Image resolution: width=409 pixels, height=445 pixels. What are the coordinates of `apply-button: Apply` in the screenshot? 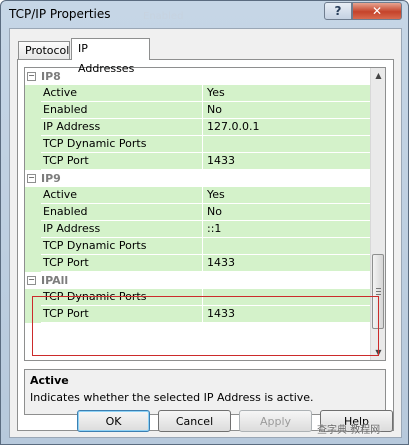 It's located at (275, 421).